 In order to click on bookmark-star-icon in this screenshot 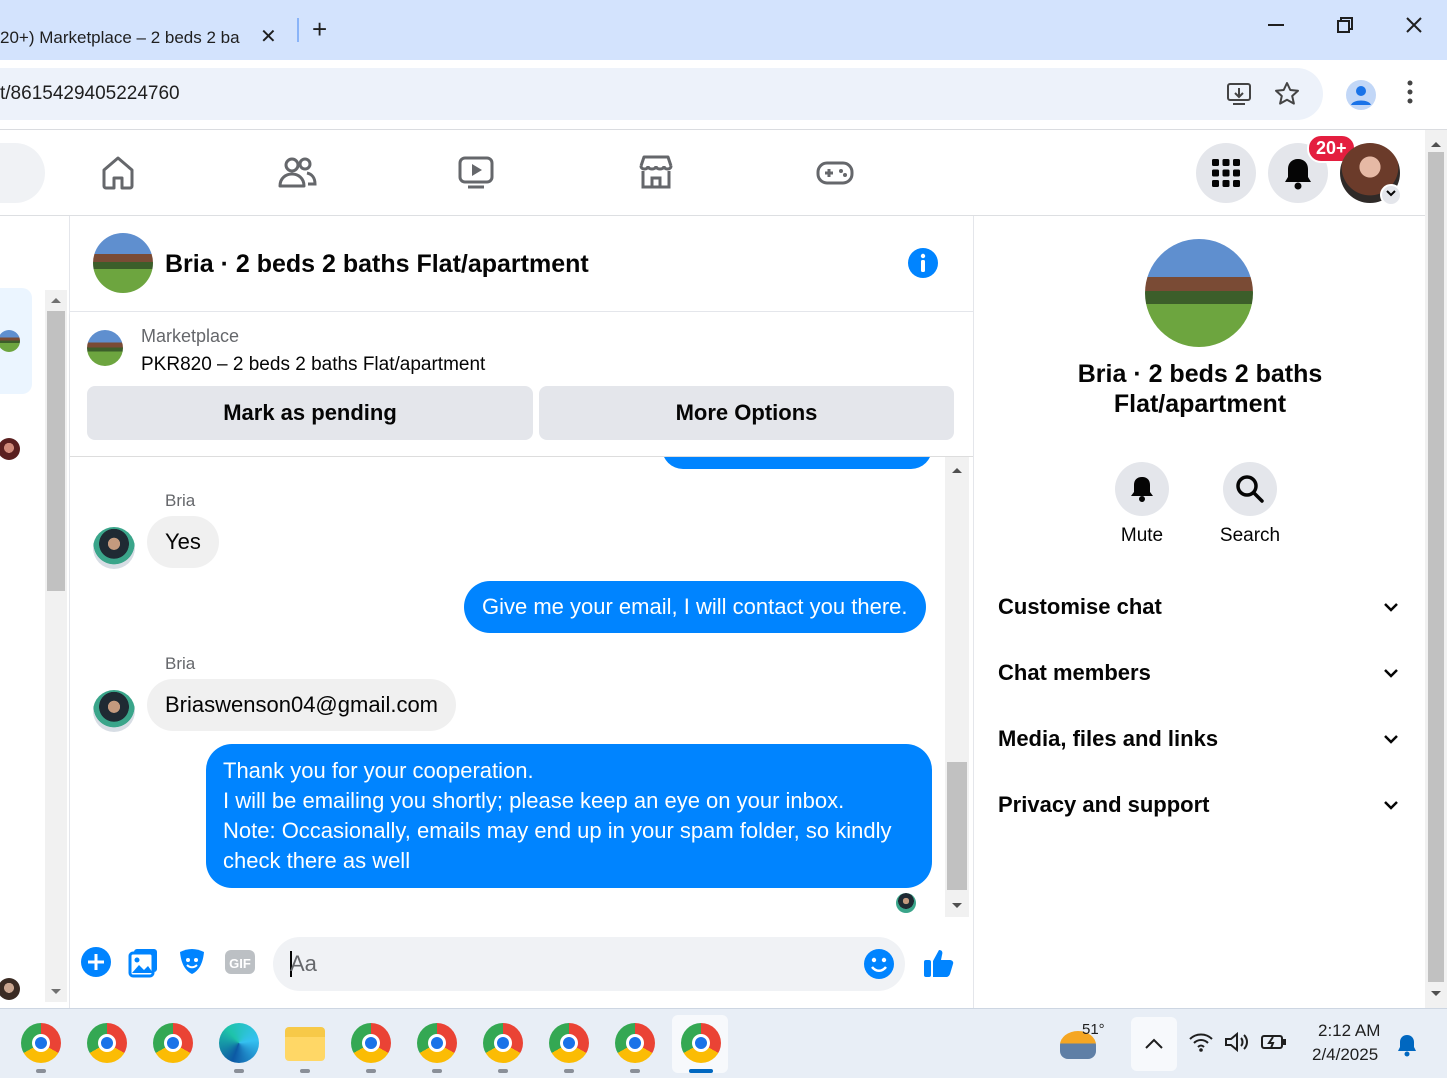, I will do `click(1287, 94)`.